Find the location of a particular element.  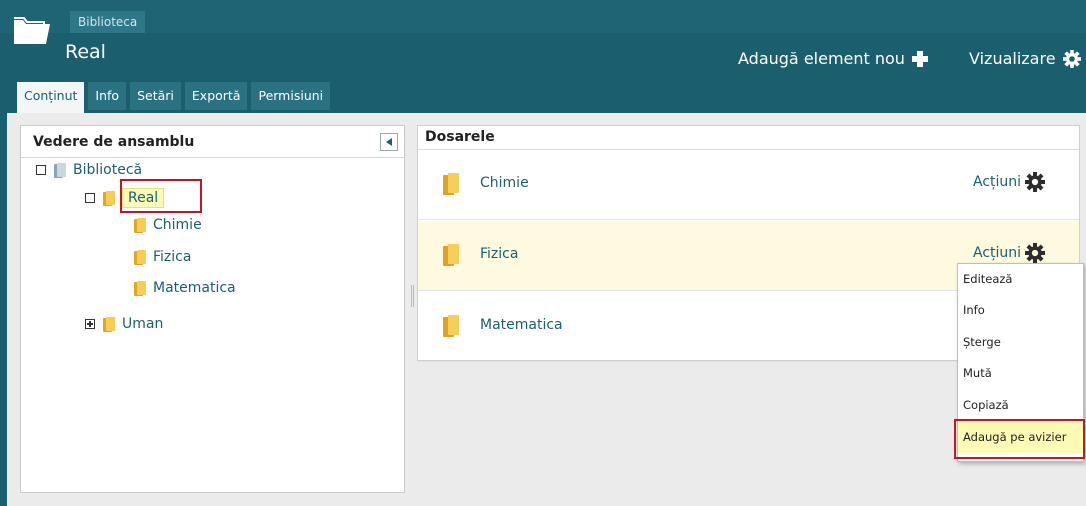

tab-content: Conținut is located at coordinates (51, 97).